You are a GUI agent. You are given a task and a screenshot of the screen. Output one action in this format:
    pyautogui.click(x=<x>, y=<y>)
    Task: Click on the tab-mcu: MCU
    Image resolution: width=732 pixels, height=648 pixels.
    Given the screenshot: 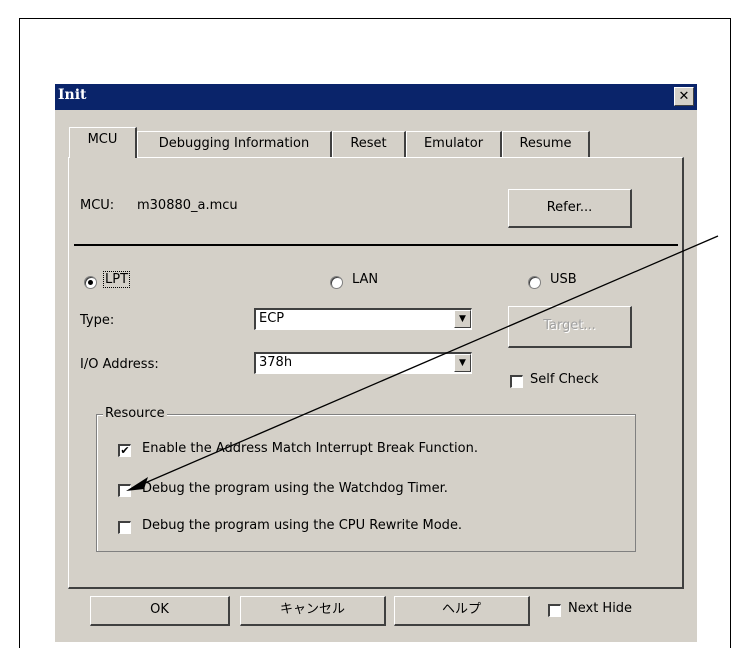 What is the action you would take?
    pyautogui.click(x=103, y=142)
    